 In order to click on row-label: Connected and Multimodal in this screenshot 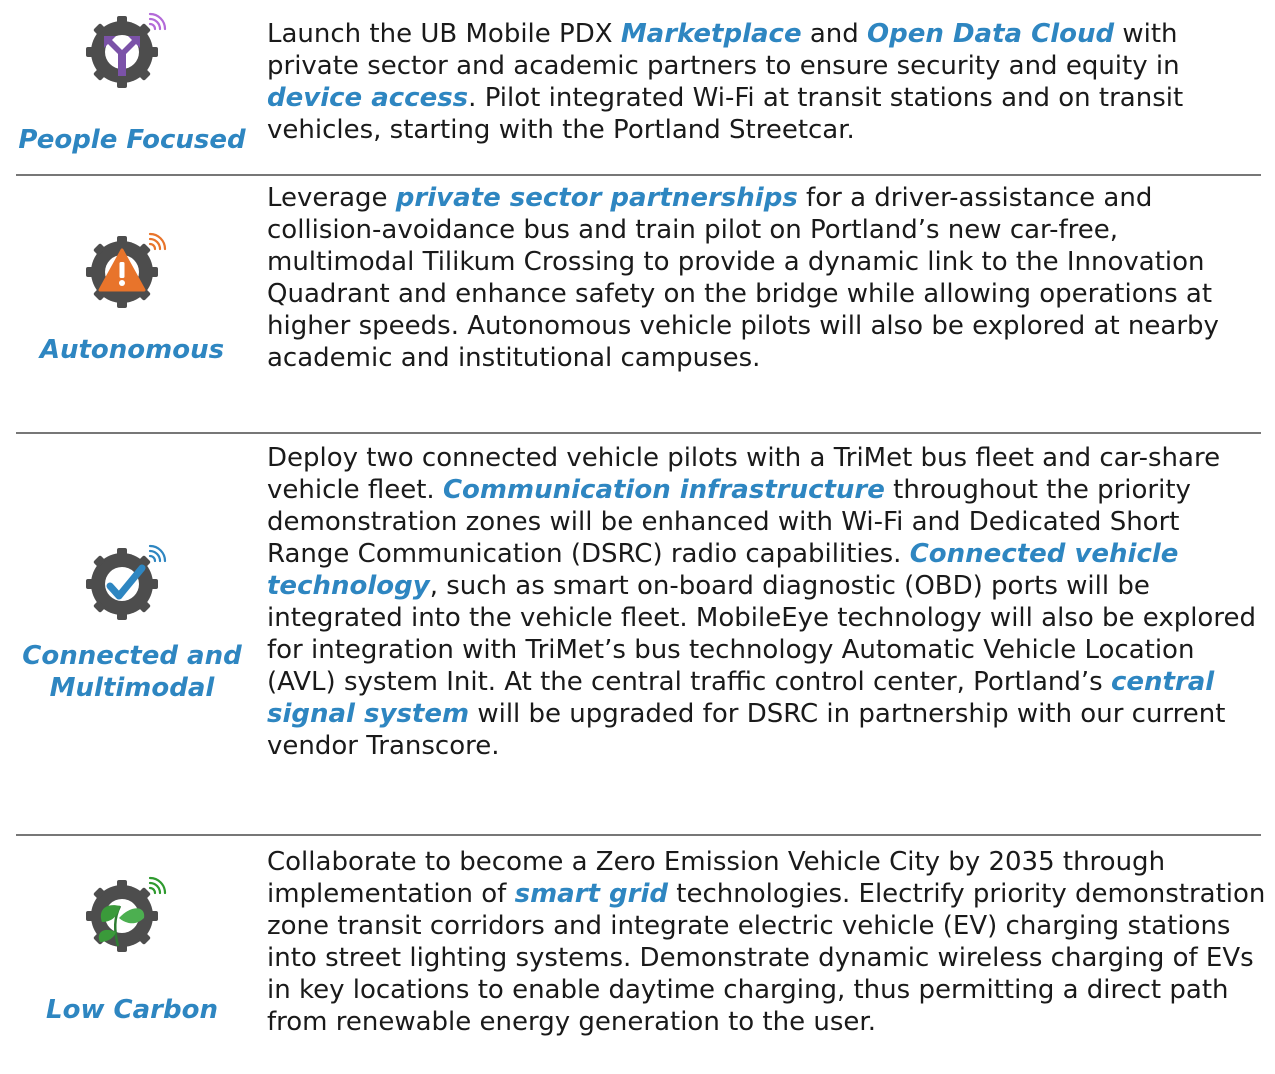, I will do `click(132, 672)`.